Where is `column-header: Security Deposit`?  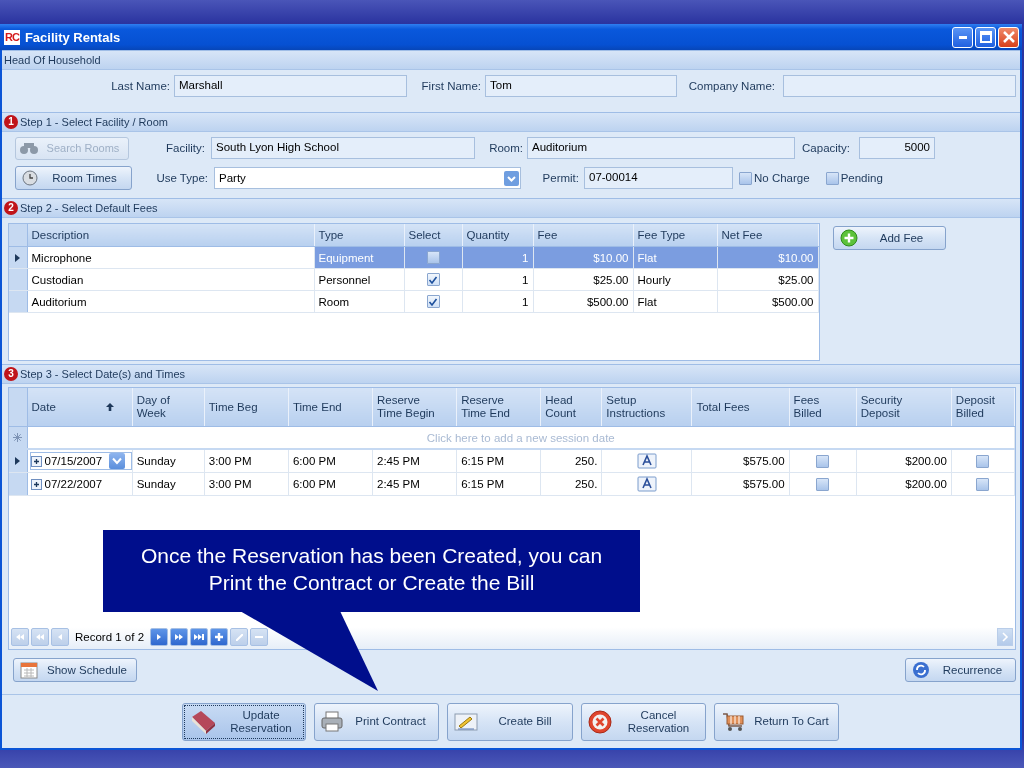
column-header: Security Deposit is located at coordinates (904, 407).